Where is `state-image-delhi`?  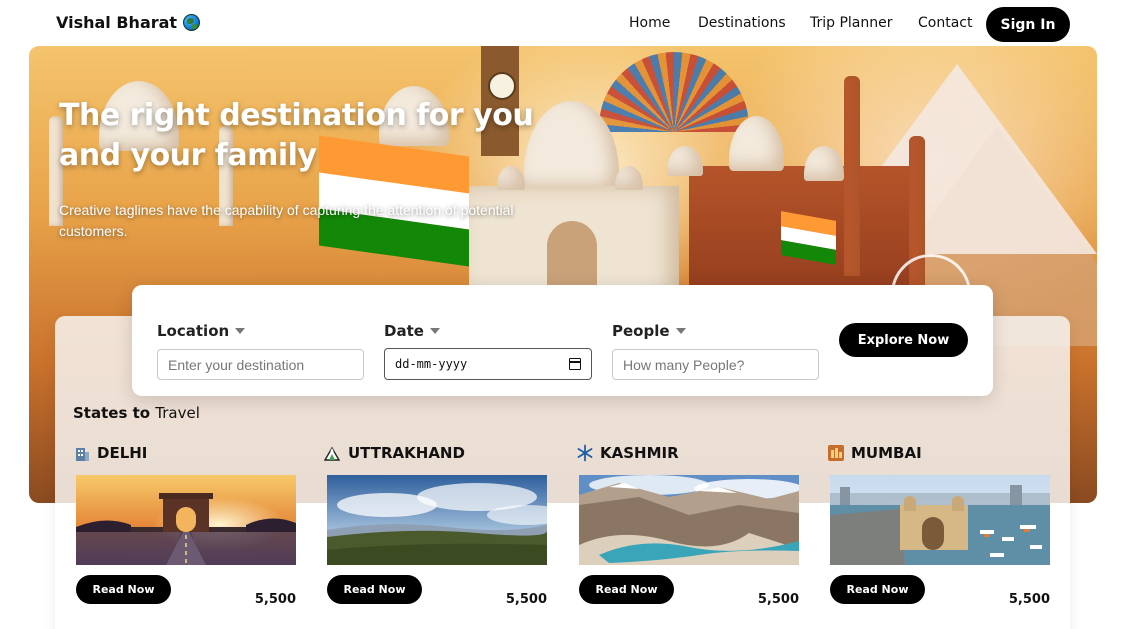
state-image-delhi is located at coordinates (186, 520).